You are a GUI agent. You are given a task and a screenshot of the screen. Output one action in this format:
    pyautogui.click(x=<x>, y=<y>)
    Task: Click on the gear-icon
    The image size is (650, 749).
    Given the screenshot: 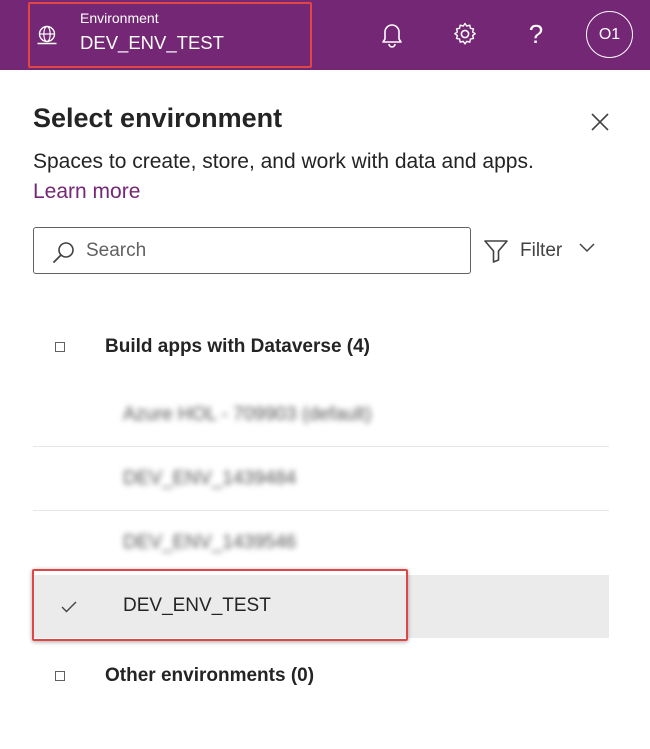 What is the action you would take?
    pyautogui.click(x=465, y=33)
    